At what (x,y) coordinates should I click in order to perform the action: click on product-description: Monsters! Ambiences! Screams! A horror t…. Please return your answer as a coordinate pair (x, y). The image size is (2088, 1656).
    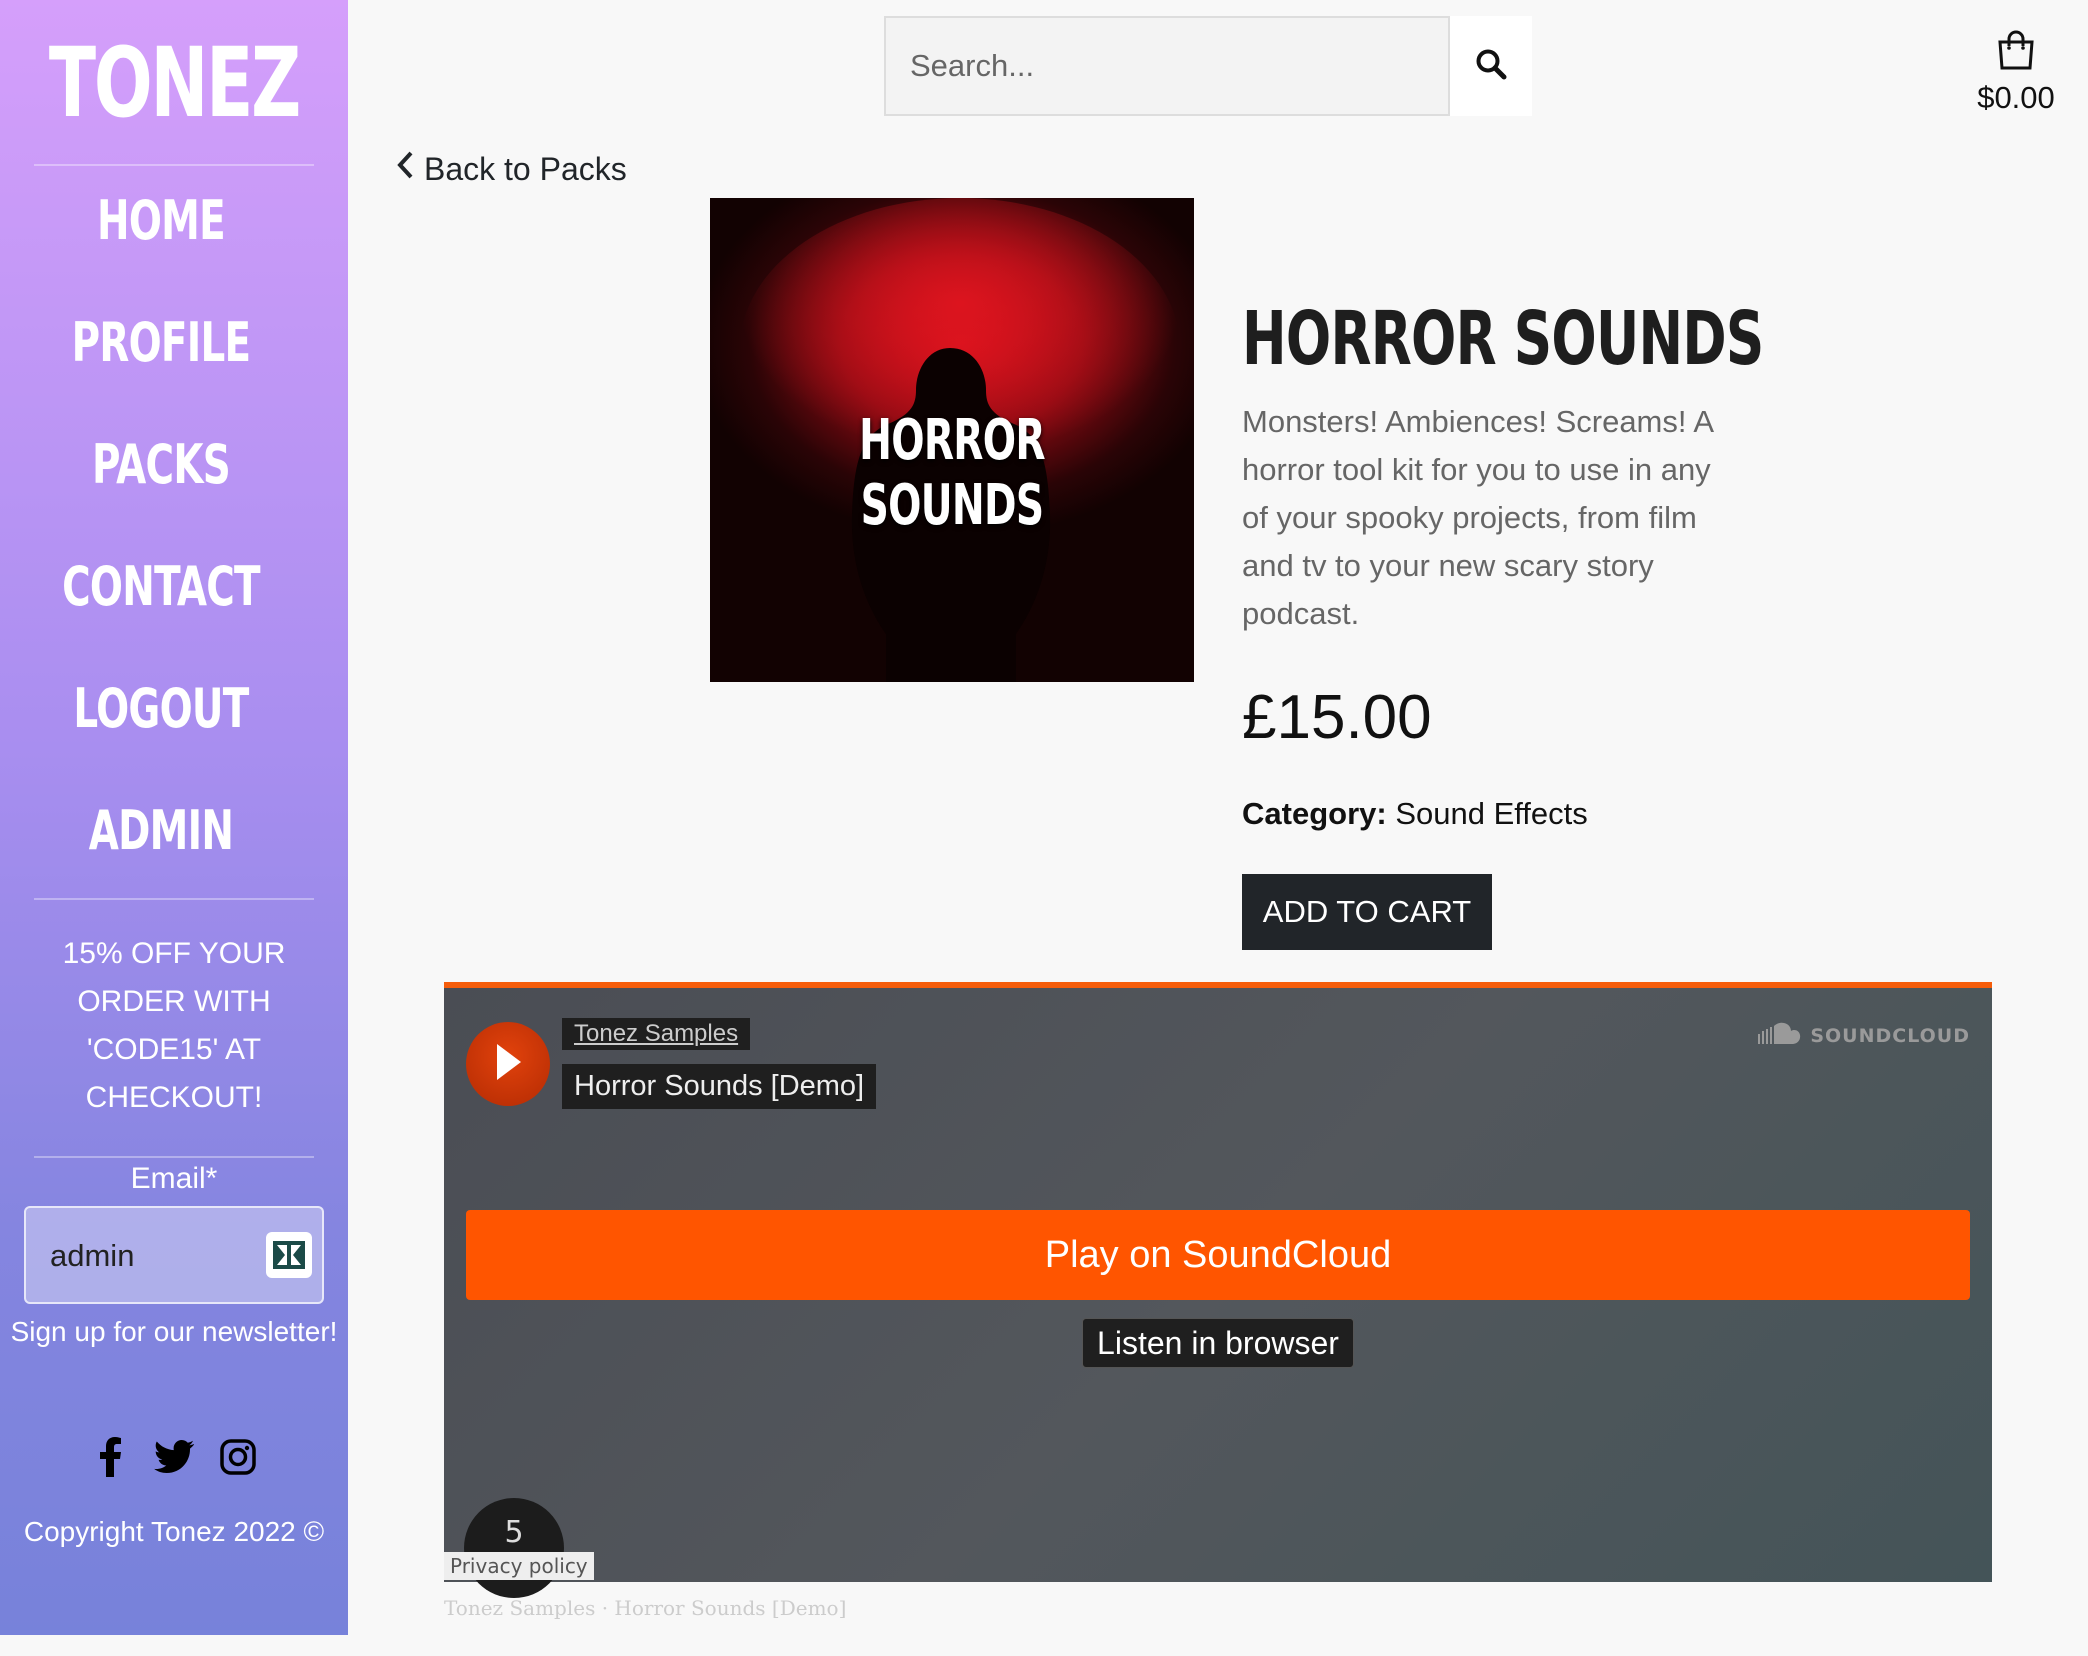
    Looking at the image, I should click on (1477, 517).